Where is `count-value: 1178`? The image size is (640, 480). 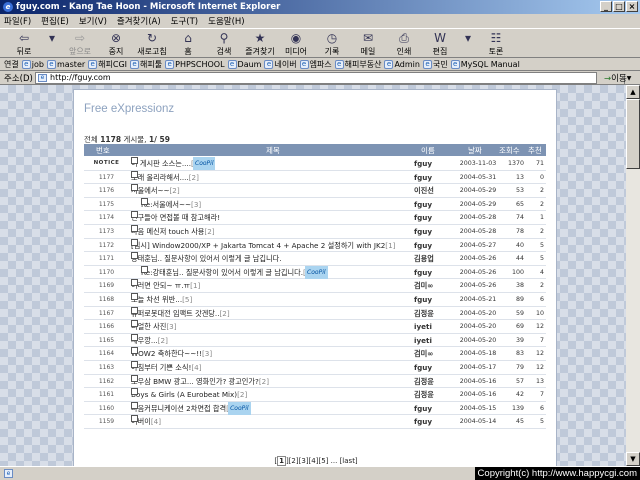
count-value: 1178 is located at coordinates (111, 139).